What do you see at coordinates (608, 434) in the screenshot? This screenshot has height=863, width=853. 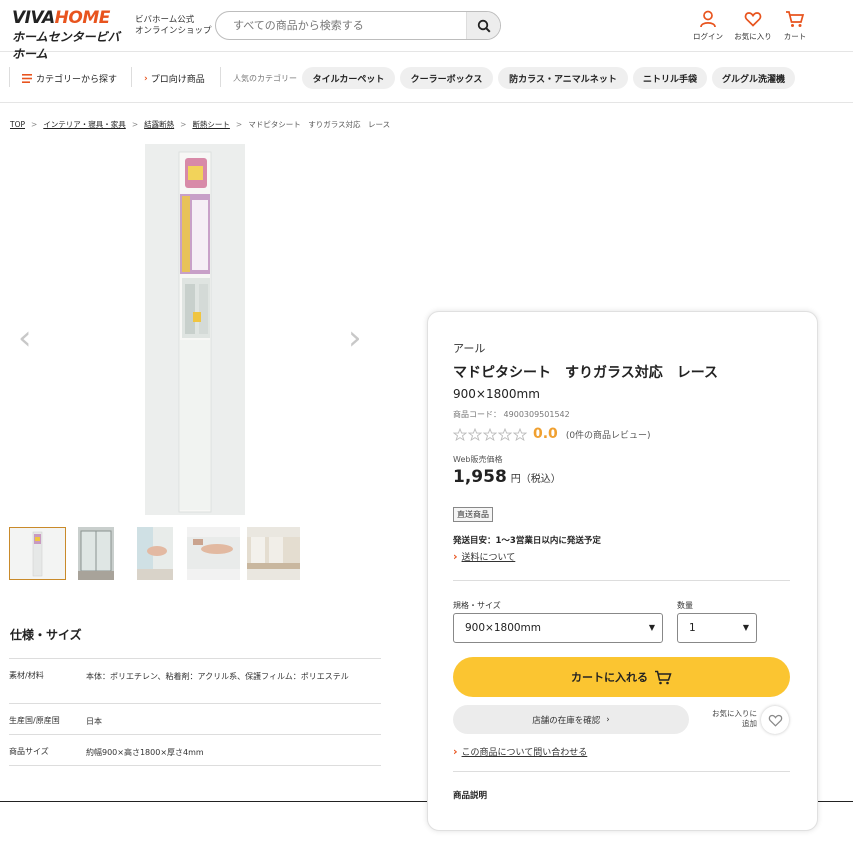 I see `review-count-link: (0件の商品レビュー)` at bounding box center [608, 434].